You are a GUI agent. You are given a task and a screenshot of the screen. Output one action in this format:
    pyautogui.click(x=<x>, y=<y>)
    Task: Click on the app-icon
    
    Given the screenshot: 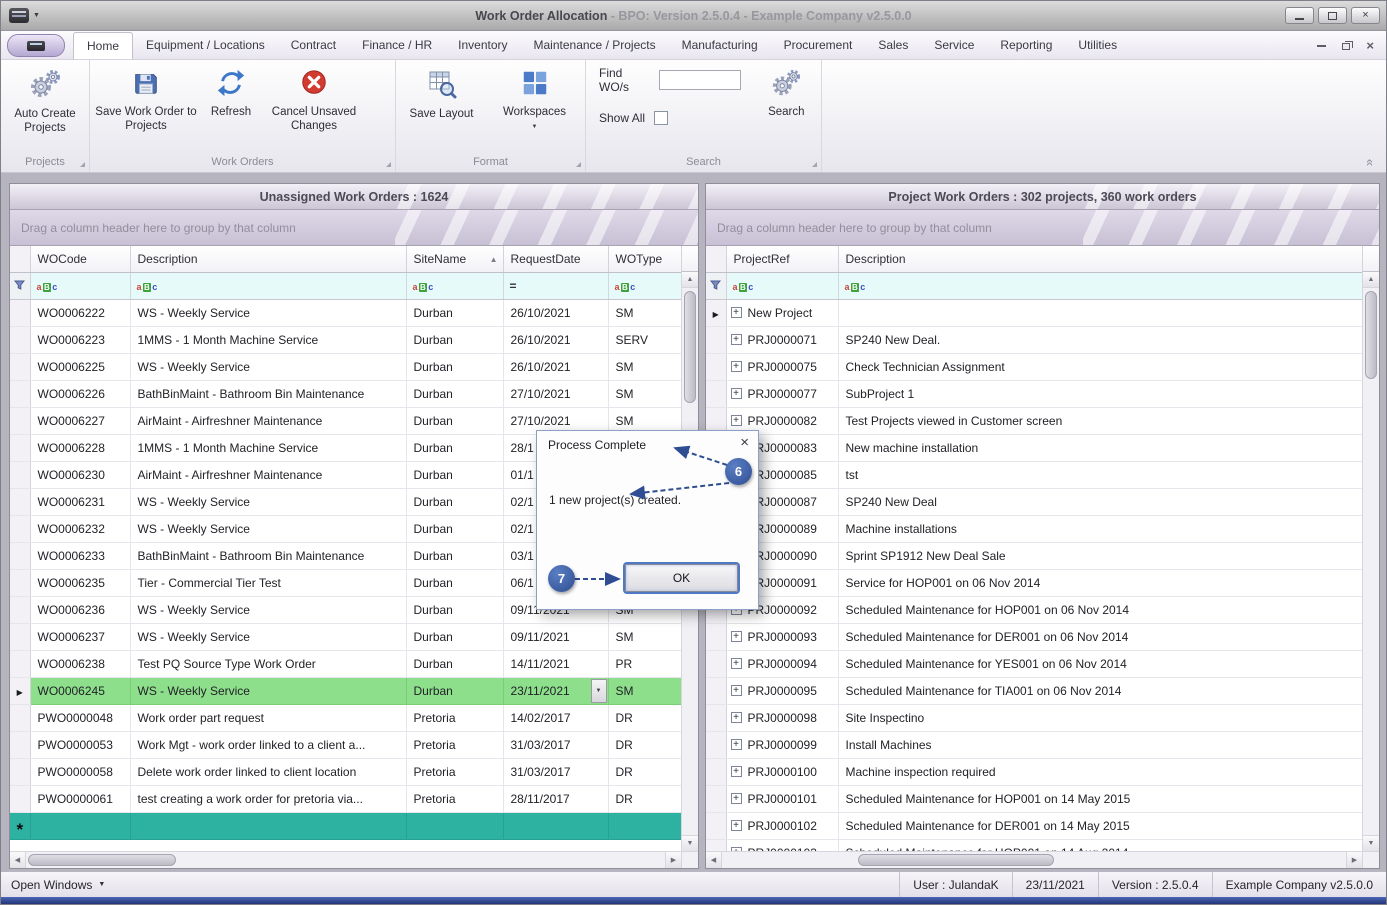 What is the action you would take?
    pyautogui.click(x=19, y=15)
    